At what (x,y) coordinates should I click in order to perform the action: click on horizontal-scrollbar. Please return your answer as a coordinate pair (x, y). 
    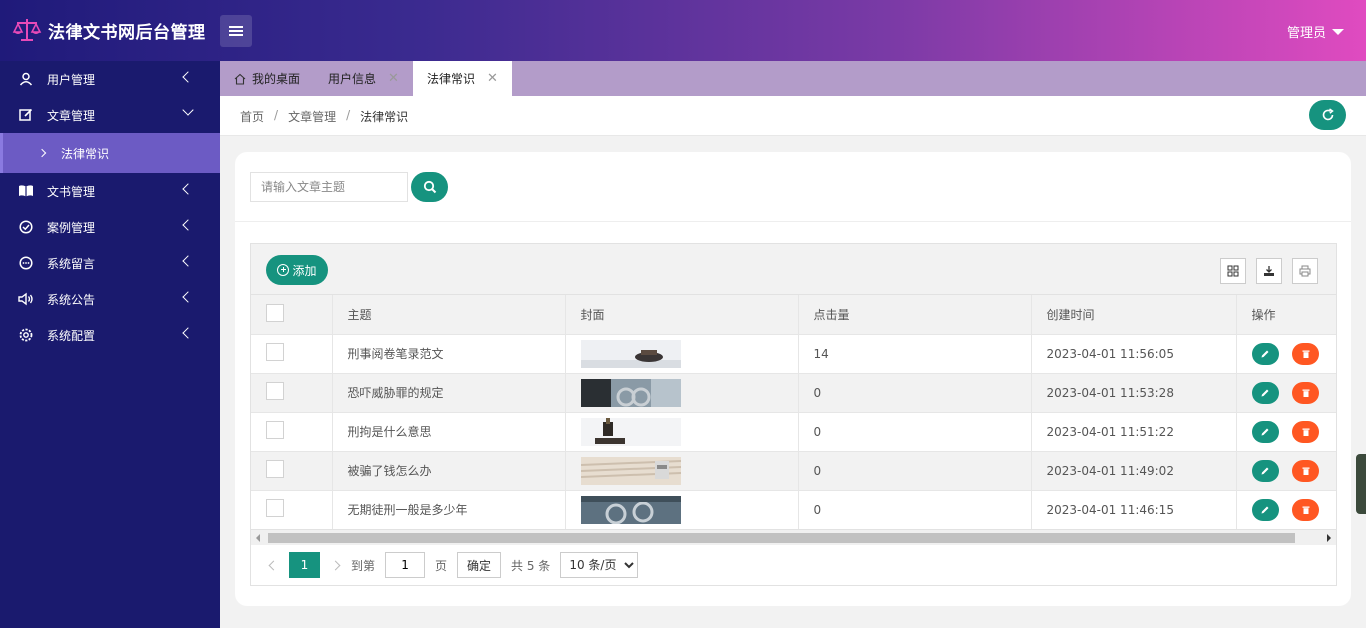
    Looking at the image, I should click on (793, 537).